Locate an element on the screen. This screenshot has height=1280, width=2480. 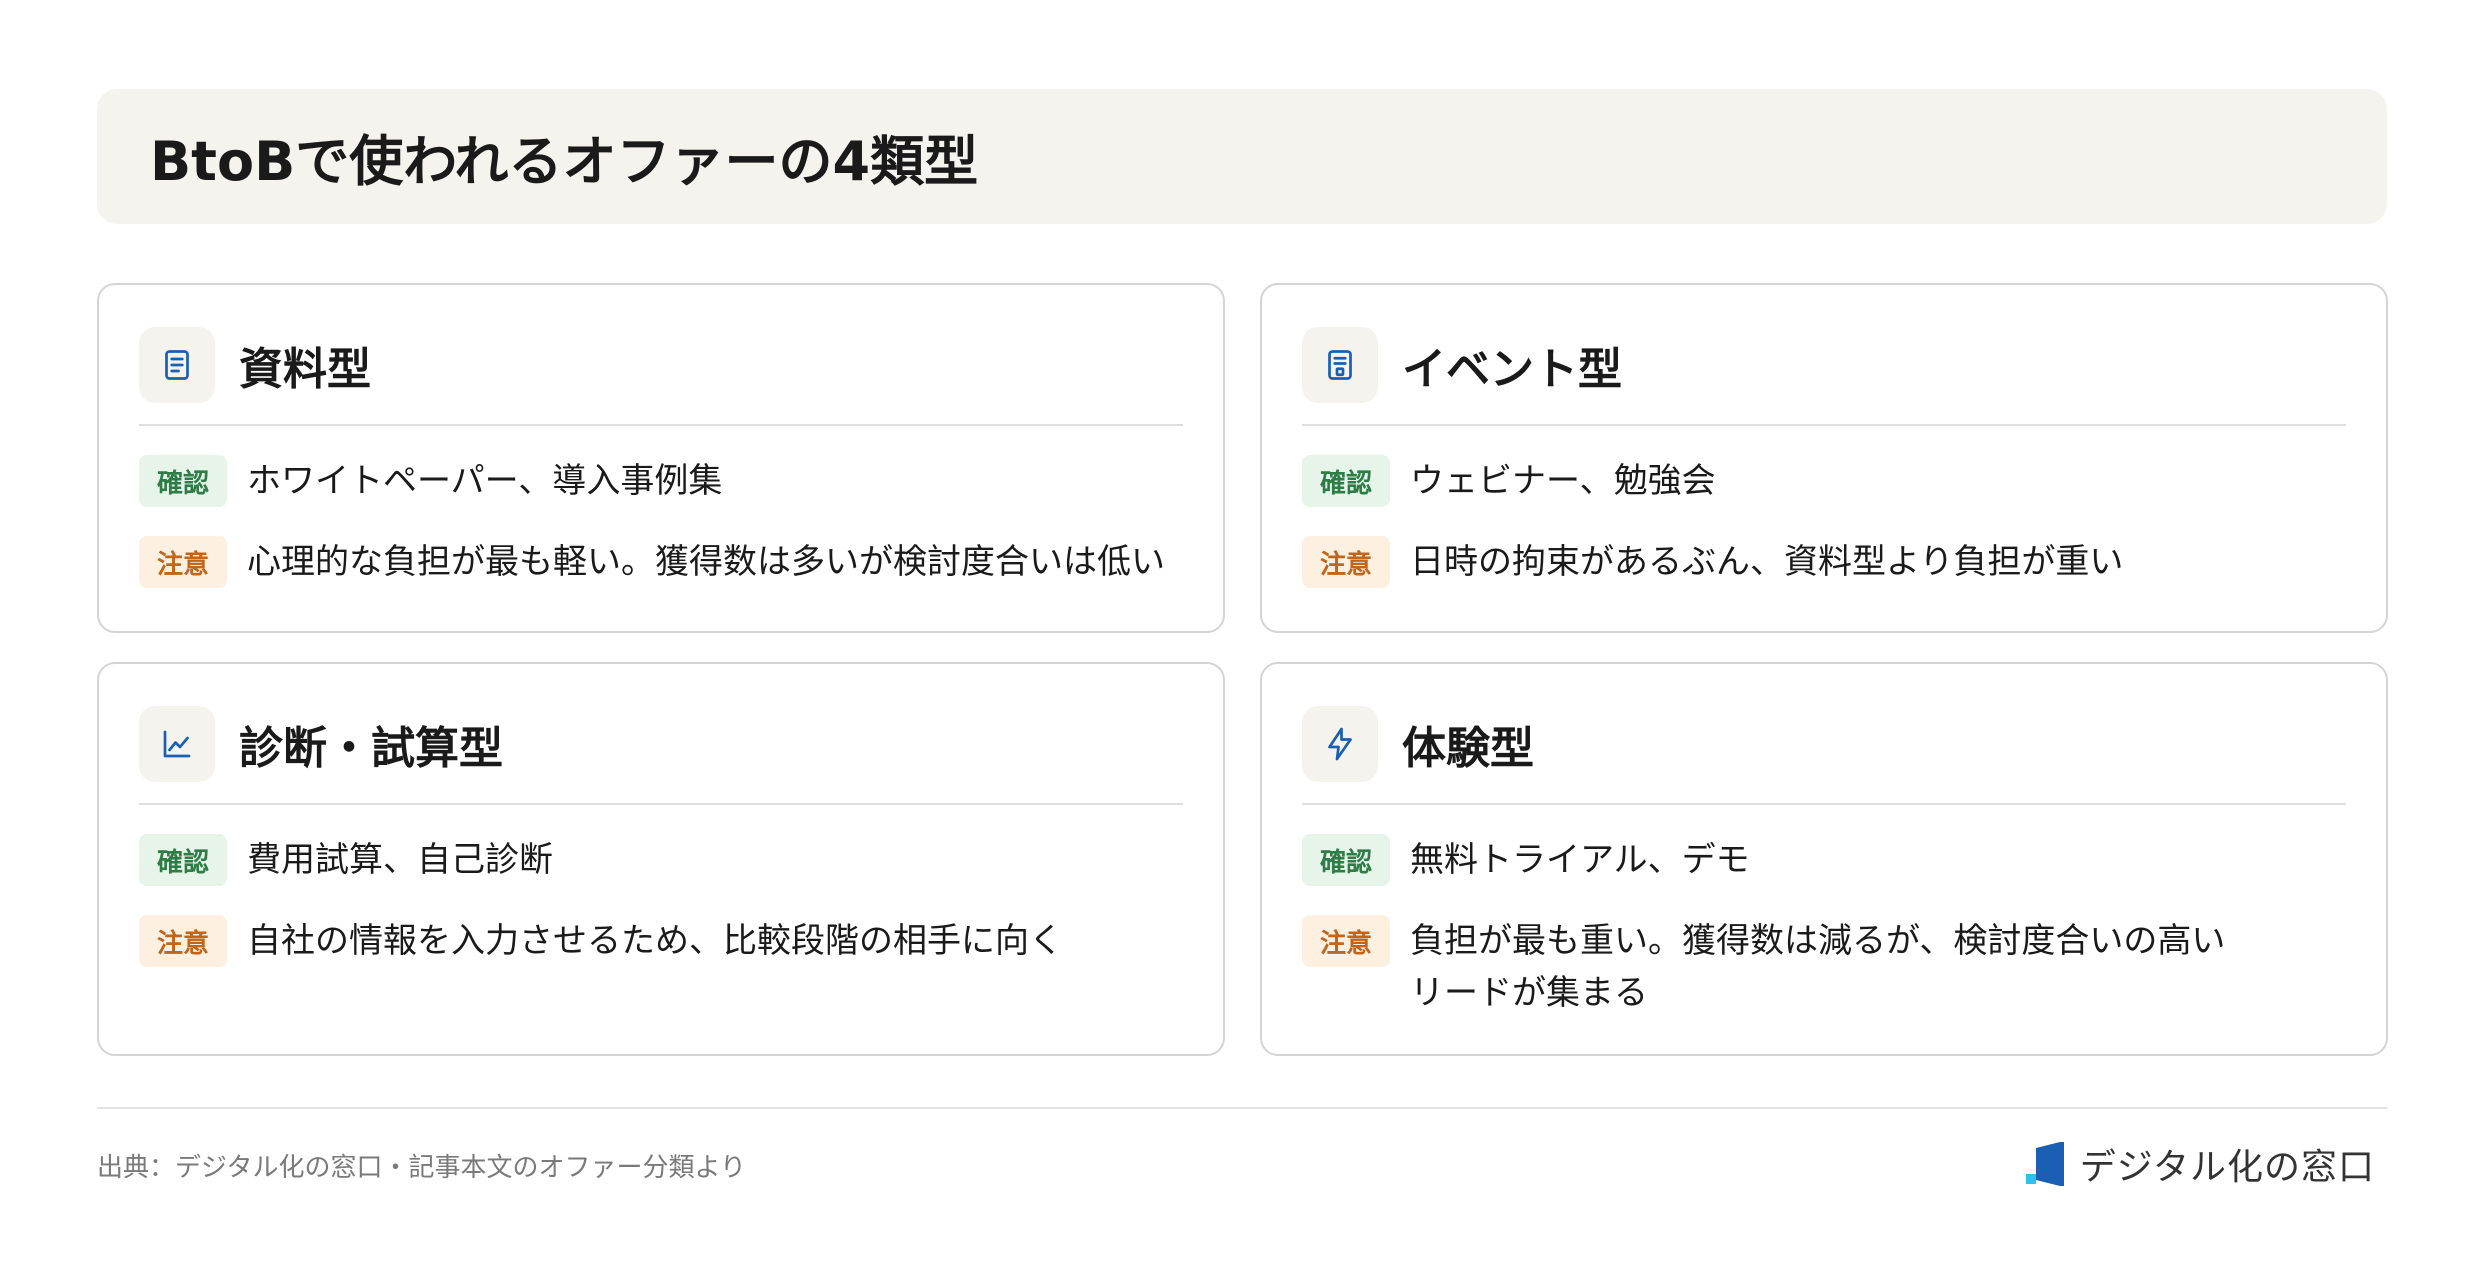
confirm-text: 無料トライアル、デモ is located at coordinates (1580, 860).